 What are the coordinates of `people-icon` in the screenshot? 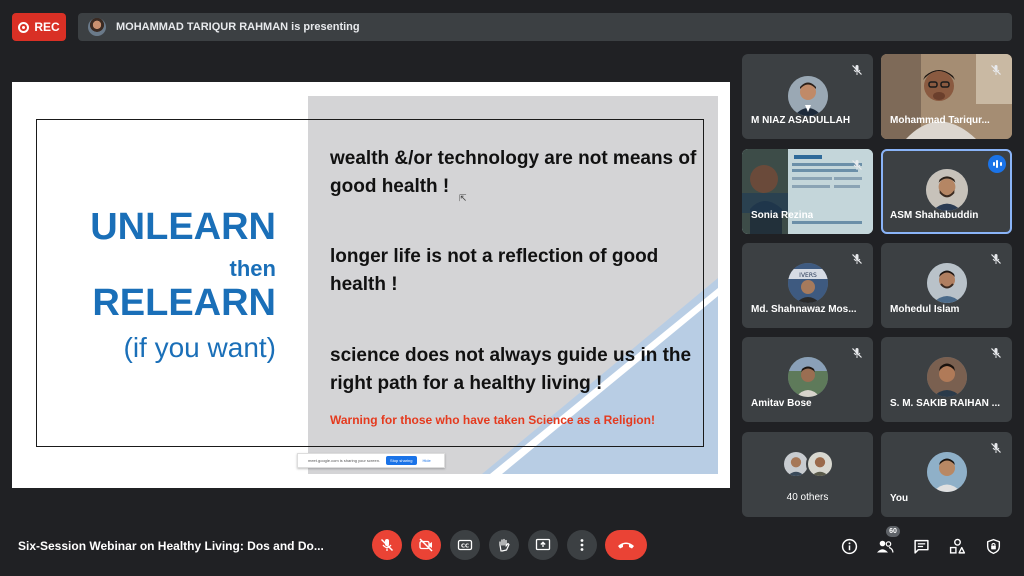 It's located at (885, 546).